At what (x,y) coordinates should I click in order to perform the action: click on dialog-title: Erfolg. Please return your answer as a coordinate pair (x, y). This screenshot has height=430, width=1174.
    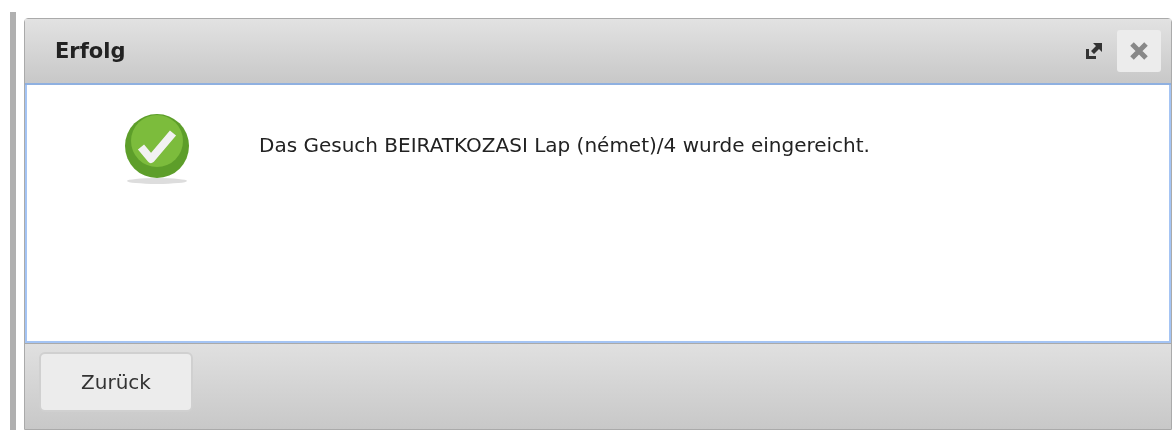
    Looking at the image, I should click on (91, 51).